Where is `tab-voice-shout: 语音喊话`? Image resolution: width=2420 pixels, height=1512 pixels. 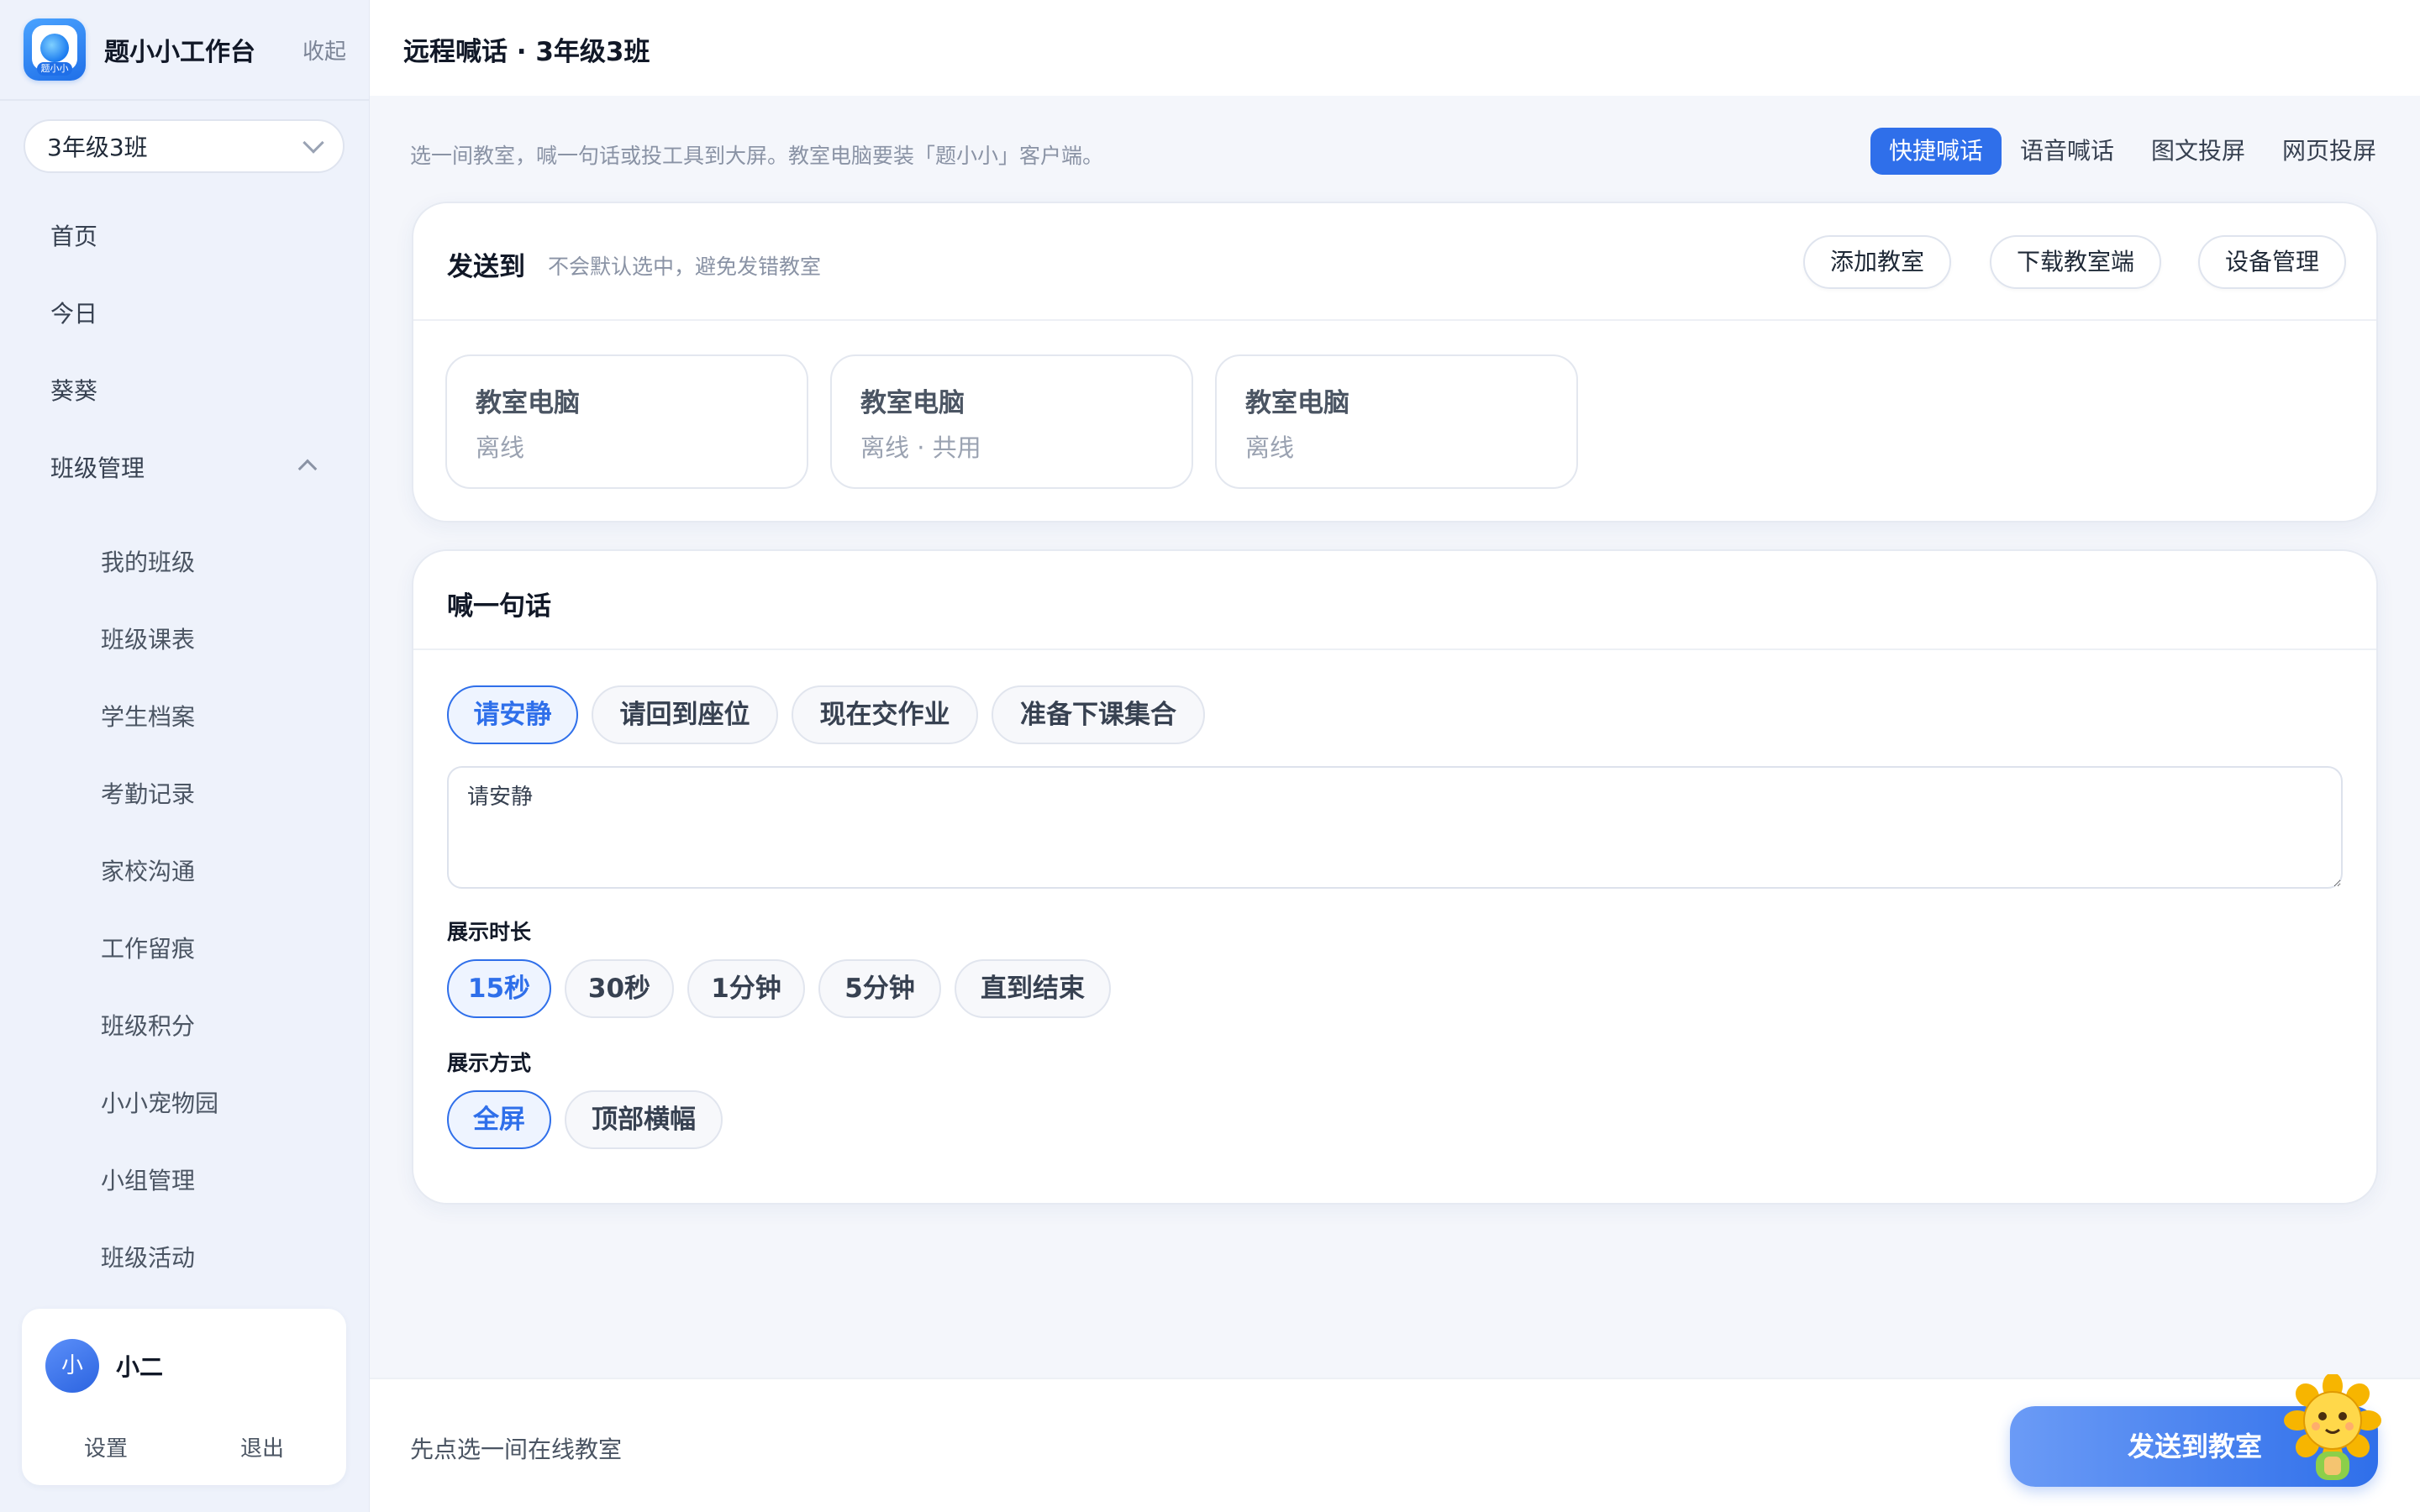 tab-voice-shout: 语音喊话 is located at coordinates (2067, 151).